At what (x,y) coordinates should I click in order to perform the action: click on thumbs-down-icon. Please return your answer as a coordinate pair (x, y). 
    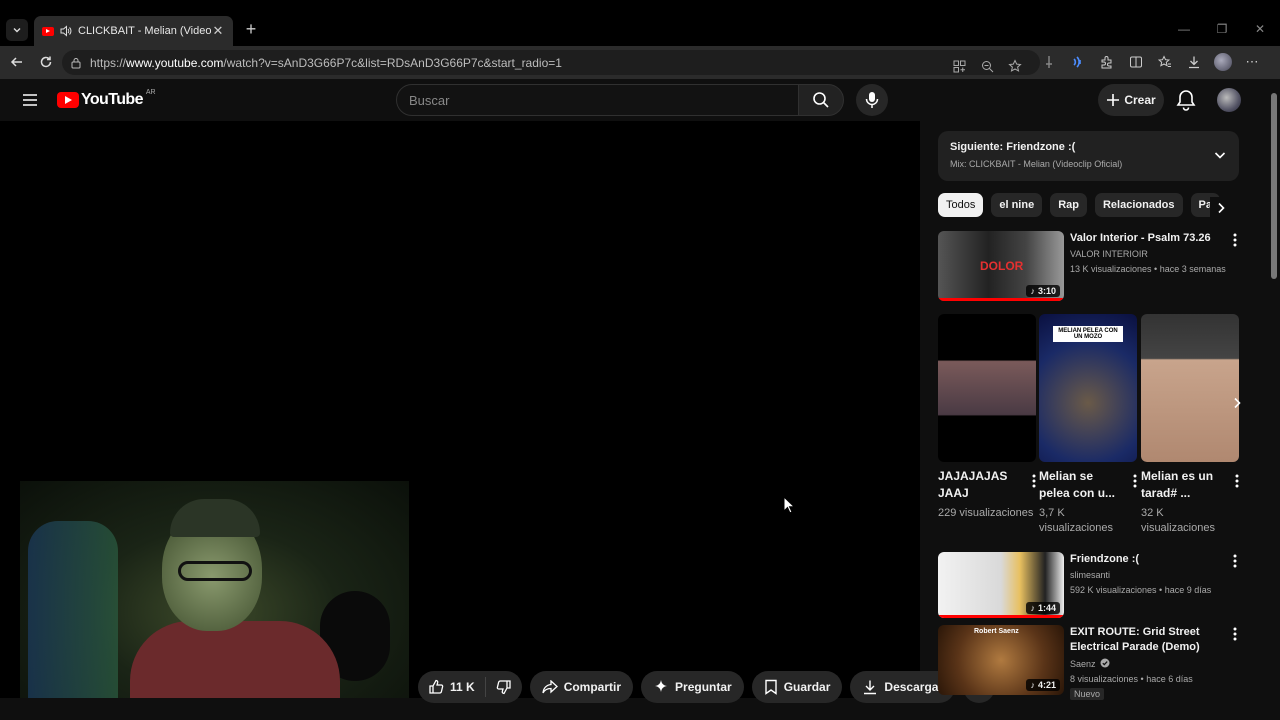
    Looking at the image, I should click on (503, 687).